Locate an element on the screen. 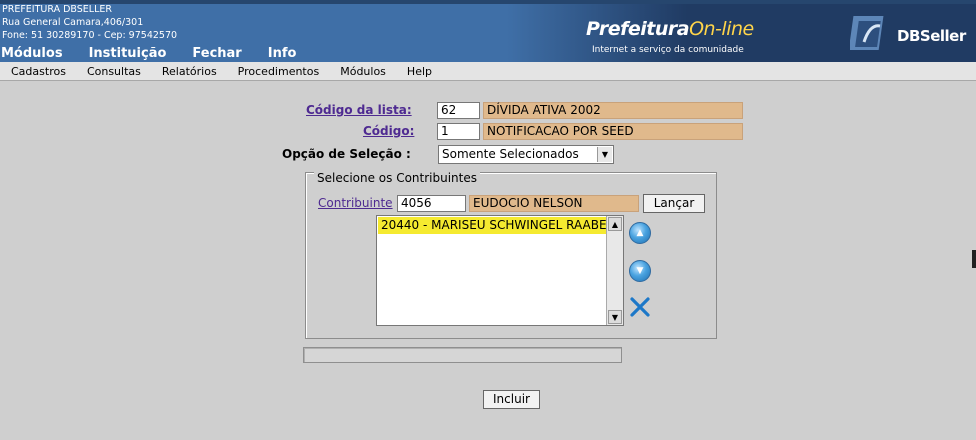  top-menu: Módulos Instituição Fechar Info is located at coordinates (161, 54).